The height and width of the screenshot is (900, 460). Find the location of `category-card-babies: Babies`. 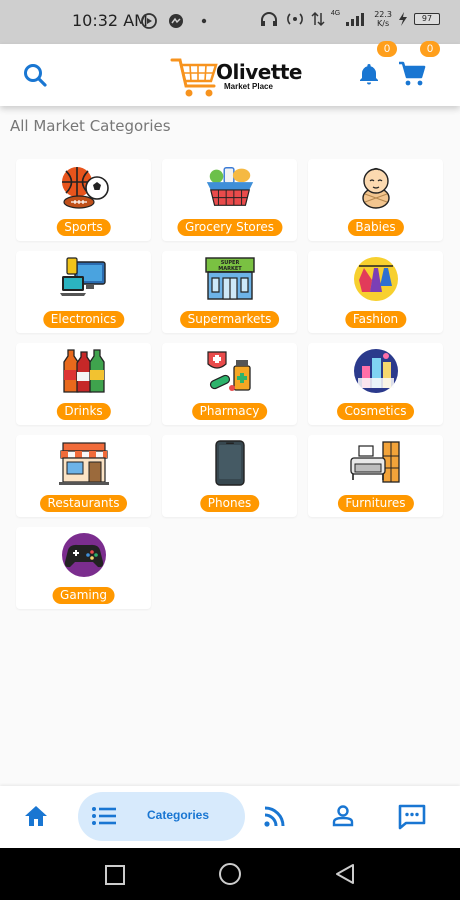

category-card-babies: Babies is located at coordinates (375, 200).